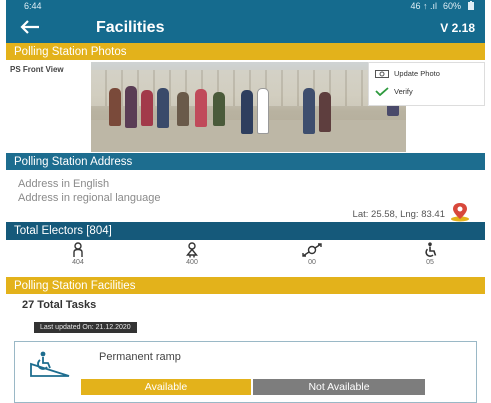 This screenshot has height=403, width=491. What do you see at coordinates (398, 214) in the screenshot?
I see `lat-lng-readout: Lat: 25.58, Lng: 83.41` at bounding box center [398, 214].